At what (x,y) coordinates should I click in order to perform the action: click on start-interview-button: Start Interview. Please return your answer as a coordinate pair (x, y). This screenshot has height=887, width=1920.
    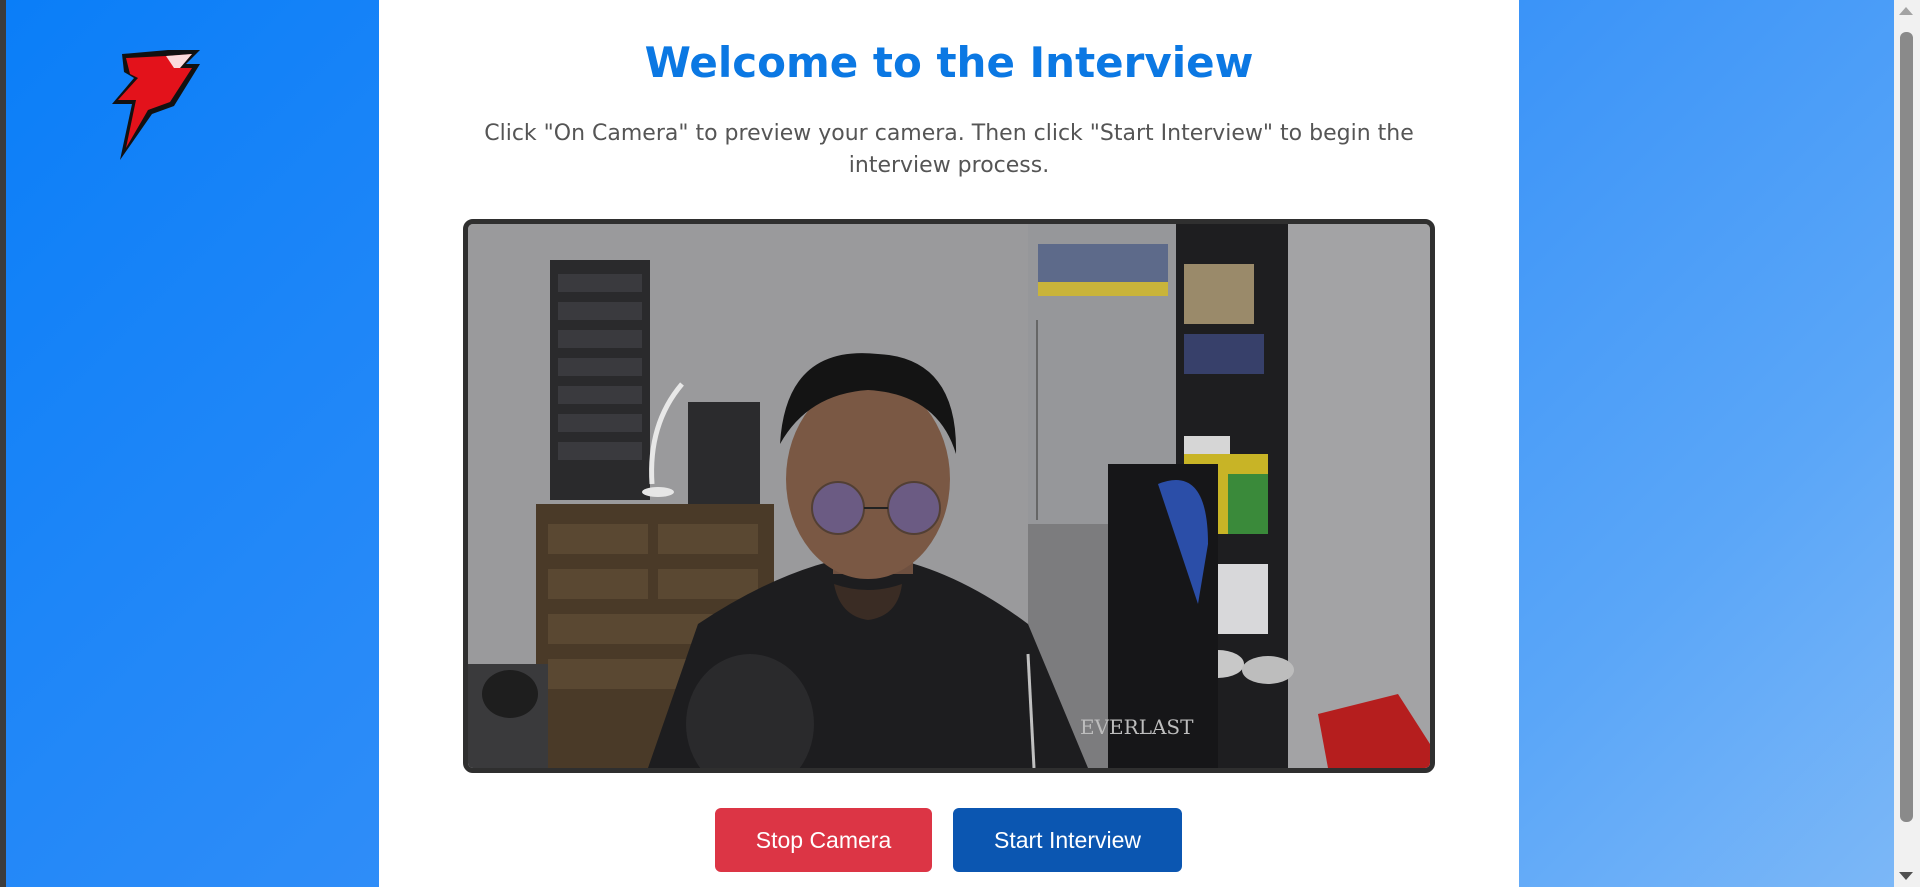
    Looking at the image, I should click on (1067, 840).